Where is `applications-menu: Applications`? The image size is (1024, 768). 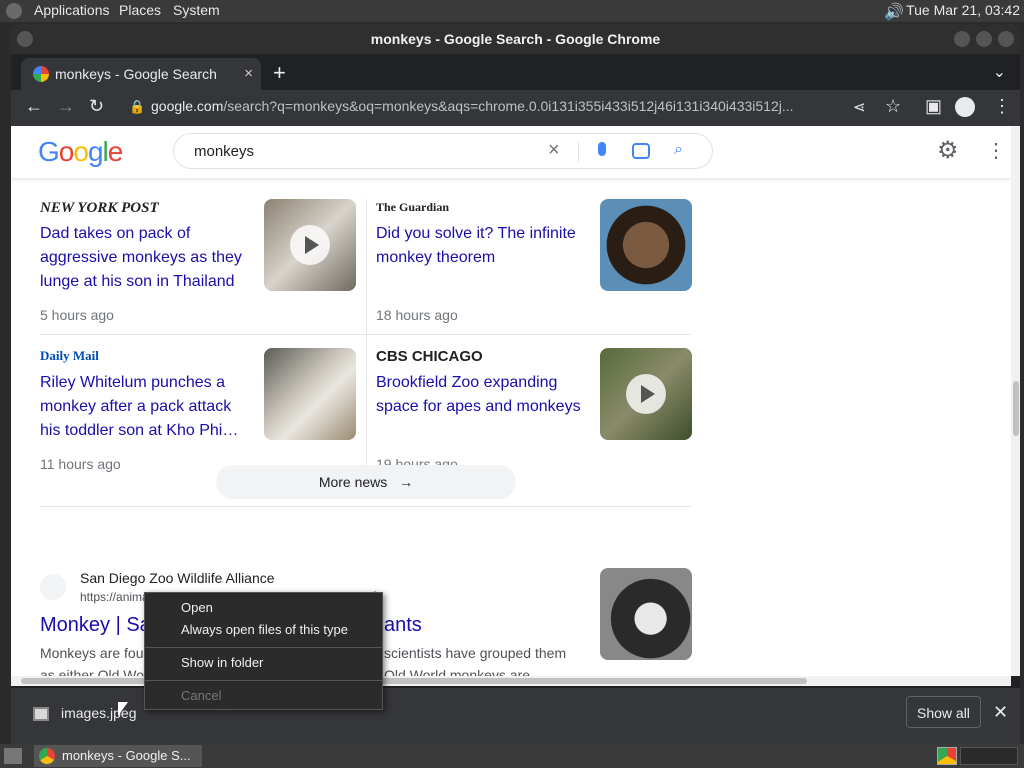 applications-menu: Applications is located at coordinates (72, 10).